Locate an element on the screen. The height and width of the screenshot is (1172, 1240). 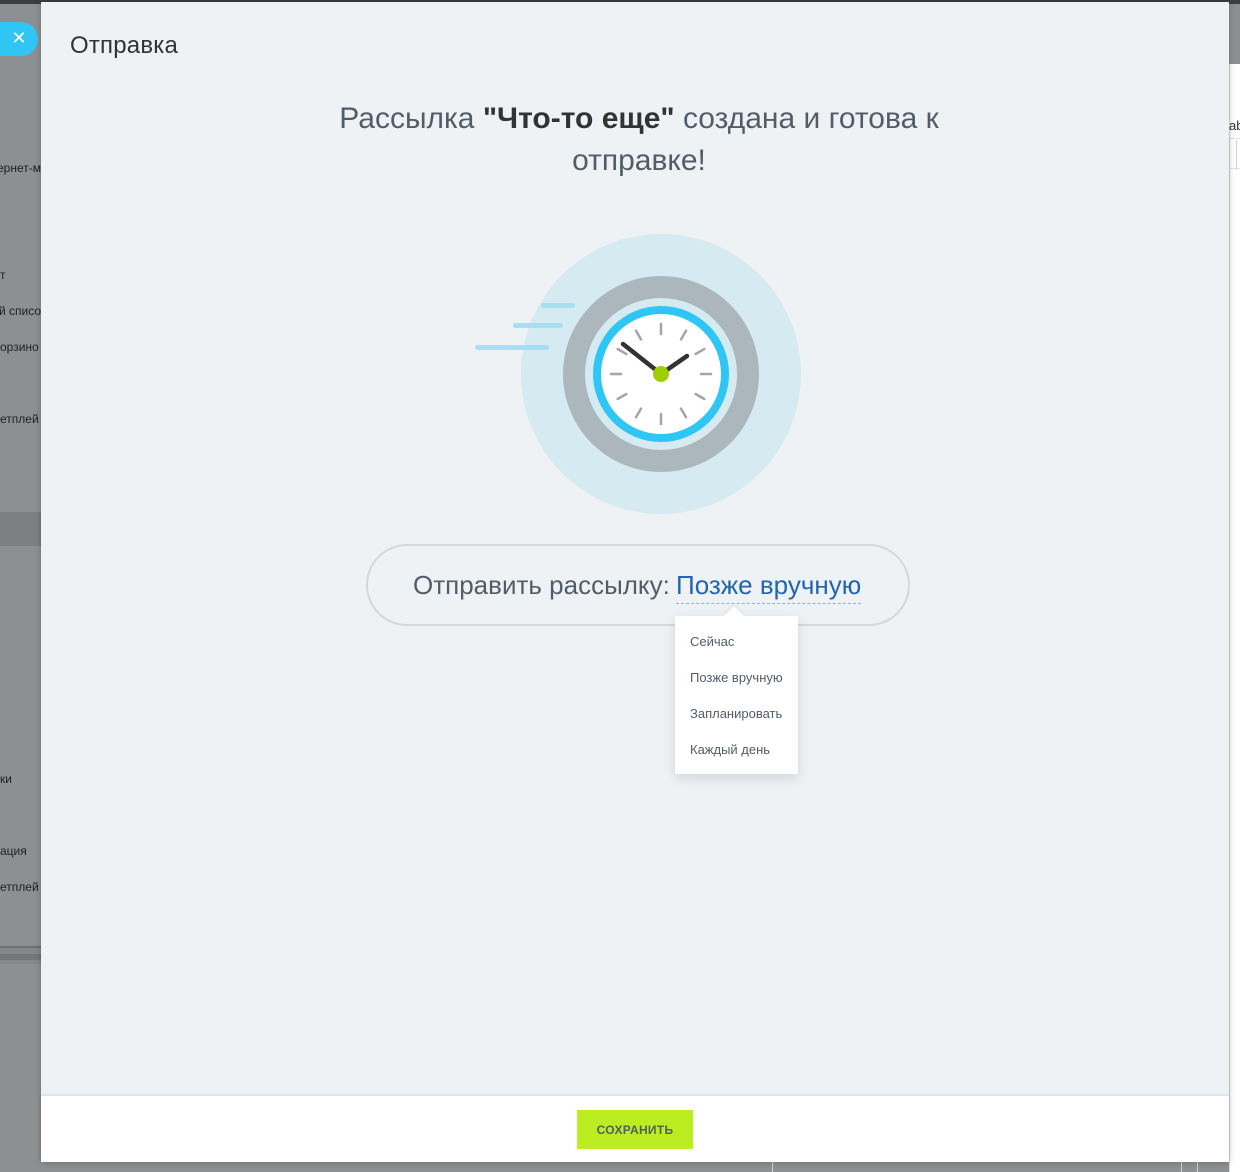
close-button: ✕ is located at coordinates (19, 39).